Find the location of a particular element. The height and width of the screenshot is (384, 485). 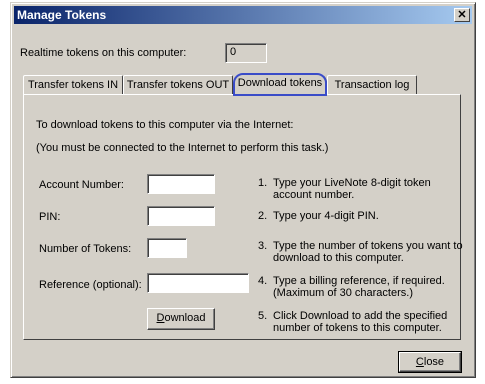

pin-label: PIN: is located at coordinates (50, 217).